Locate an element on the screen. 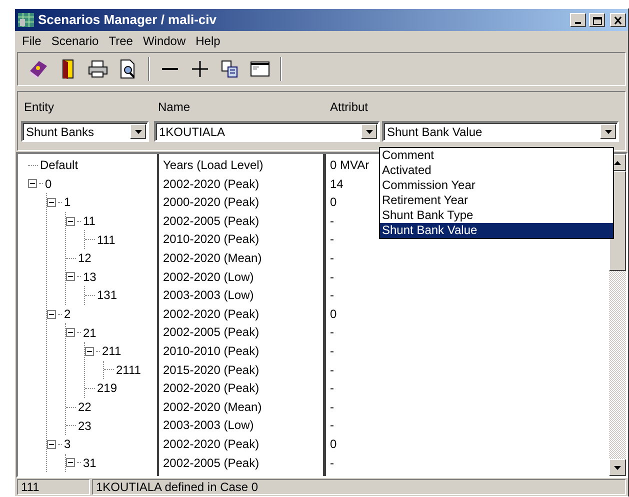 Image resolution: width=629 pixels, height=497 pixels. tree-node: 23 is located at coordinates (85, 425).